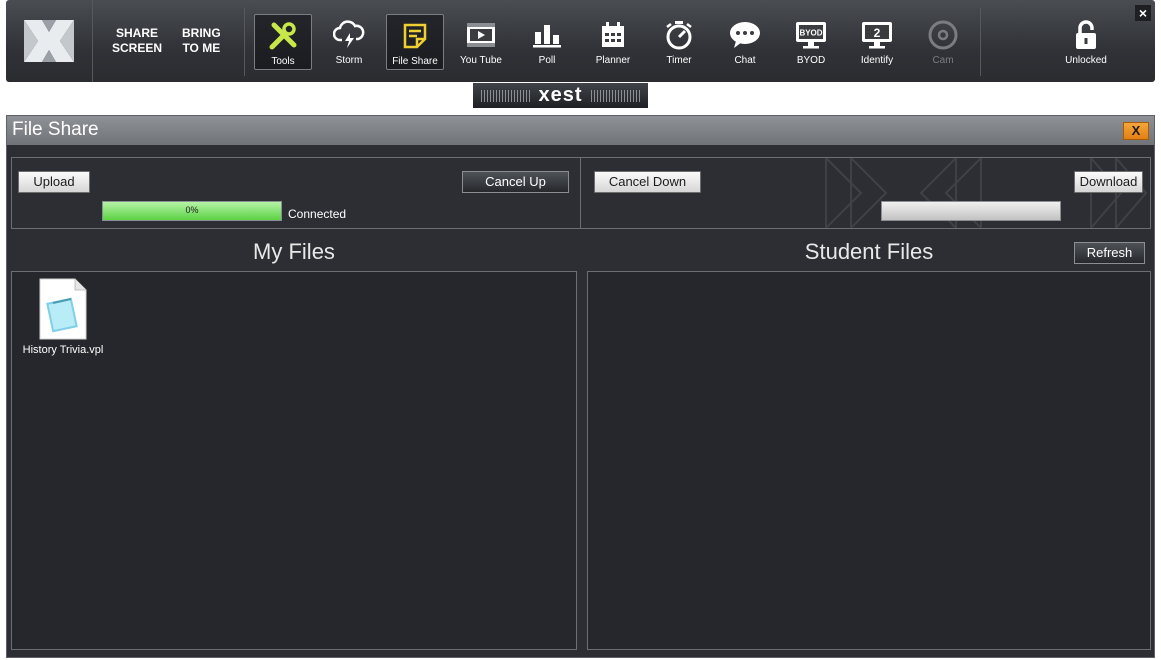 This screenshot has height=660, width=1161. I want to click on byod-monitor-icon: BYOD, so click(811, 35).